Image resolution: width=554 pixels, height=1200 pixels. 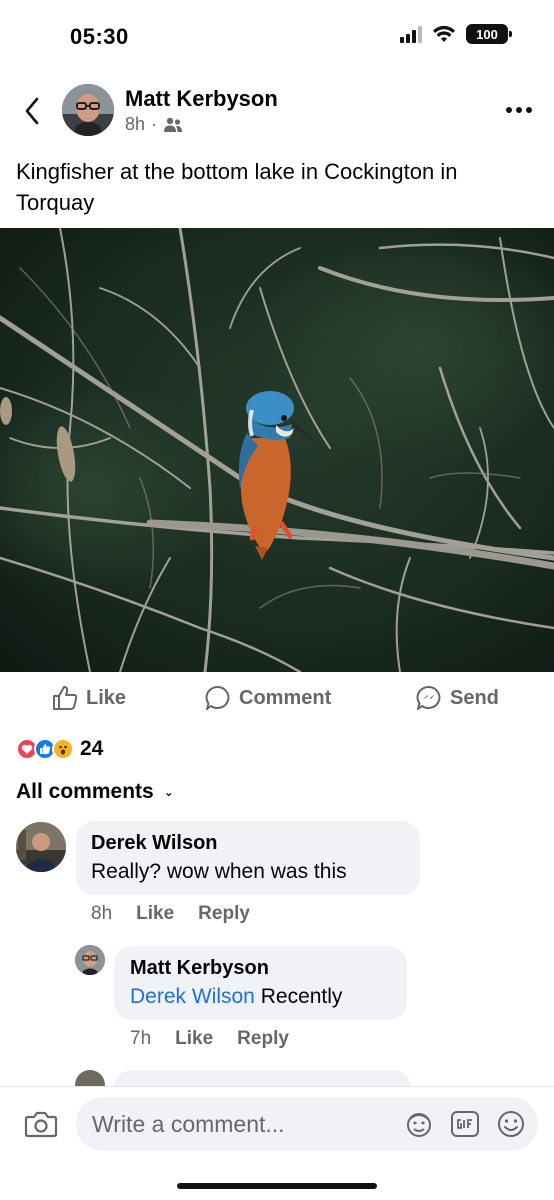 I want to click on comments-filter-label: All comments, so click(x=85, y=791).